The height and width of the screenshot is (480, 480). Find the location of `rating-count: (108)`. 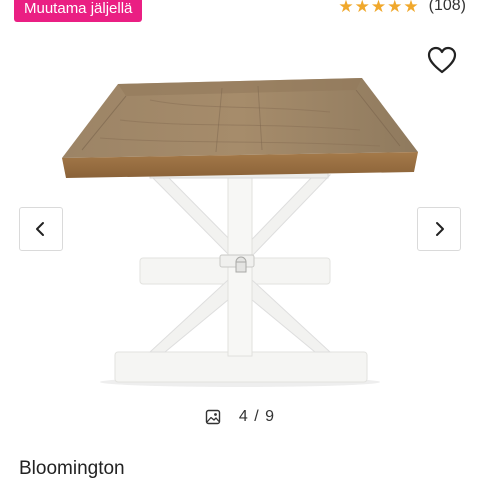

rating-count: (108) is located at coordinates (447, 7).